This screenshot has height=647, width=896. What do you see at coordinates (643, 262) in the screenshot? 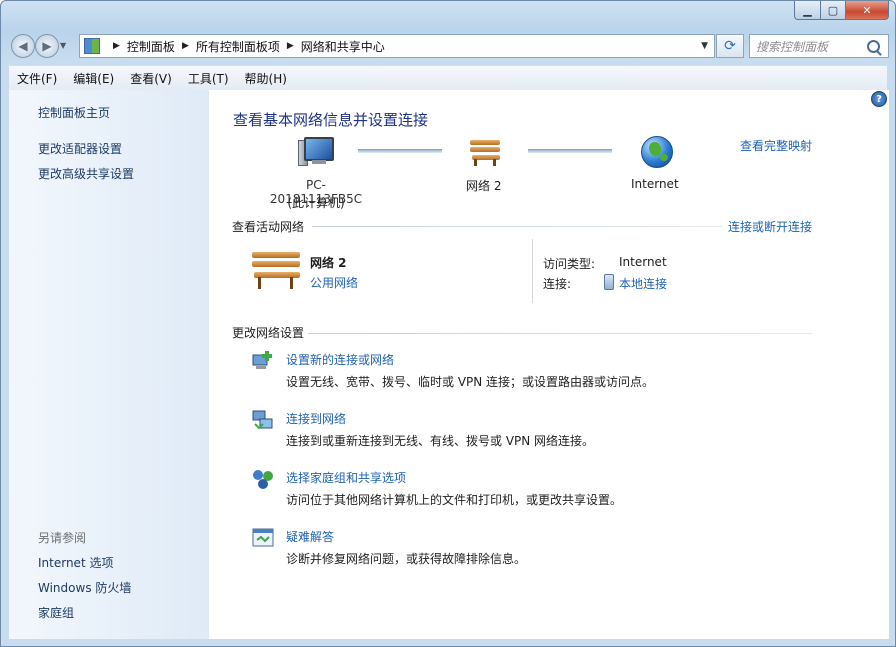
I see `access-type-value: Internet` at bounding box center [643, 262].